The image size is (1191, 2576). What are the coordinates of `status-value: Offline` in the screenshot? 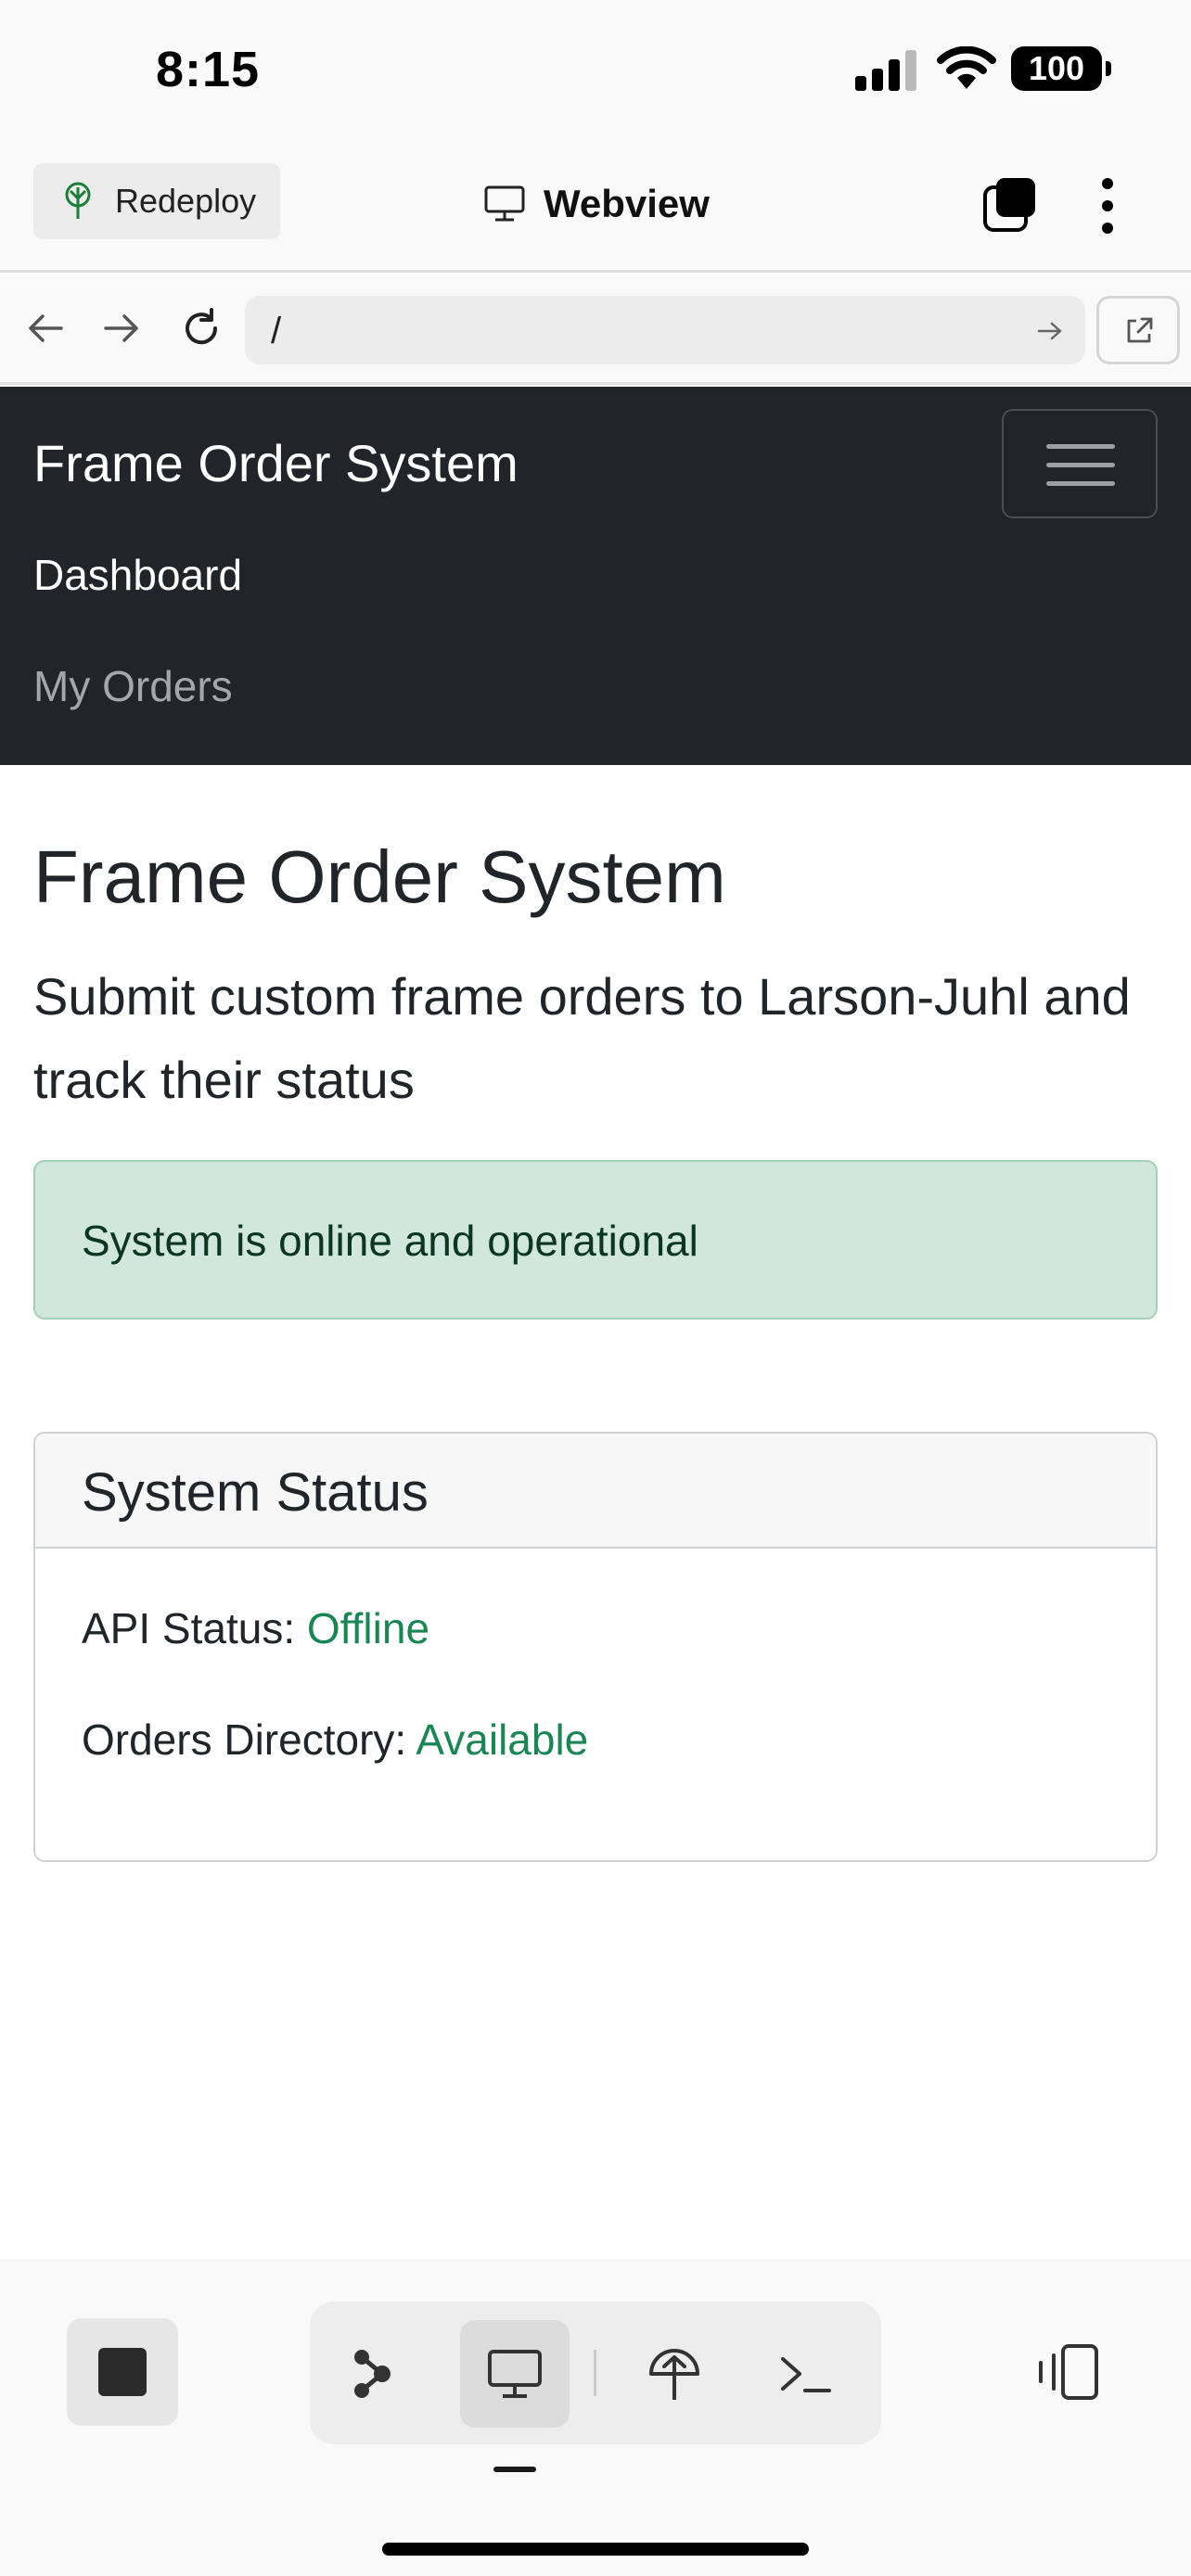 It's located at (368, 1628).